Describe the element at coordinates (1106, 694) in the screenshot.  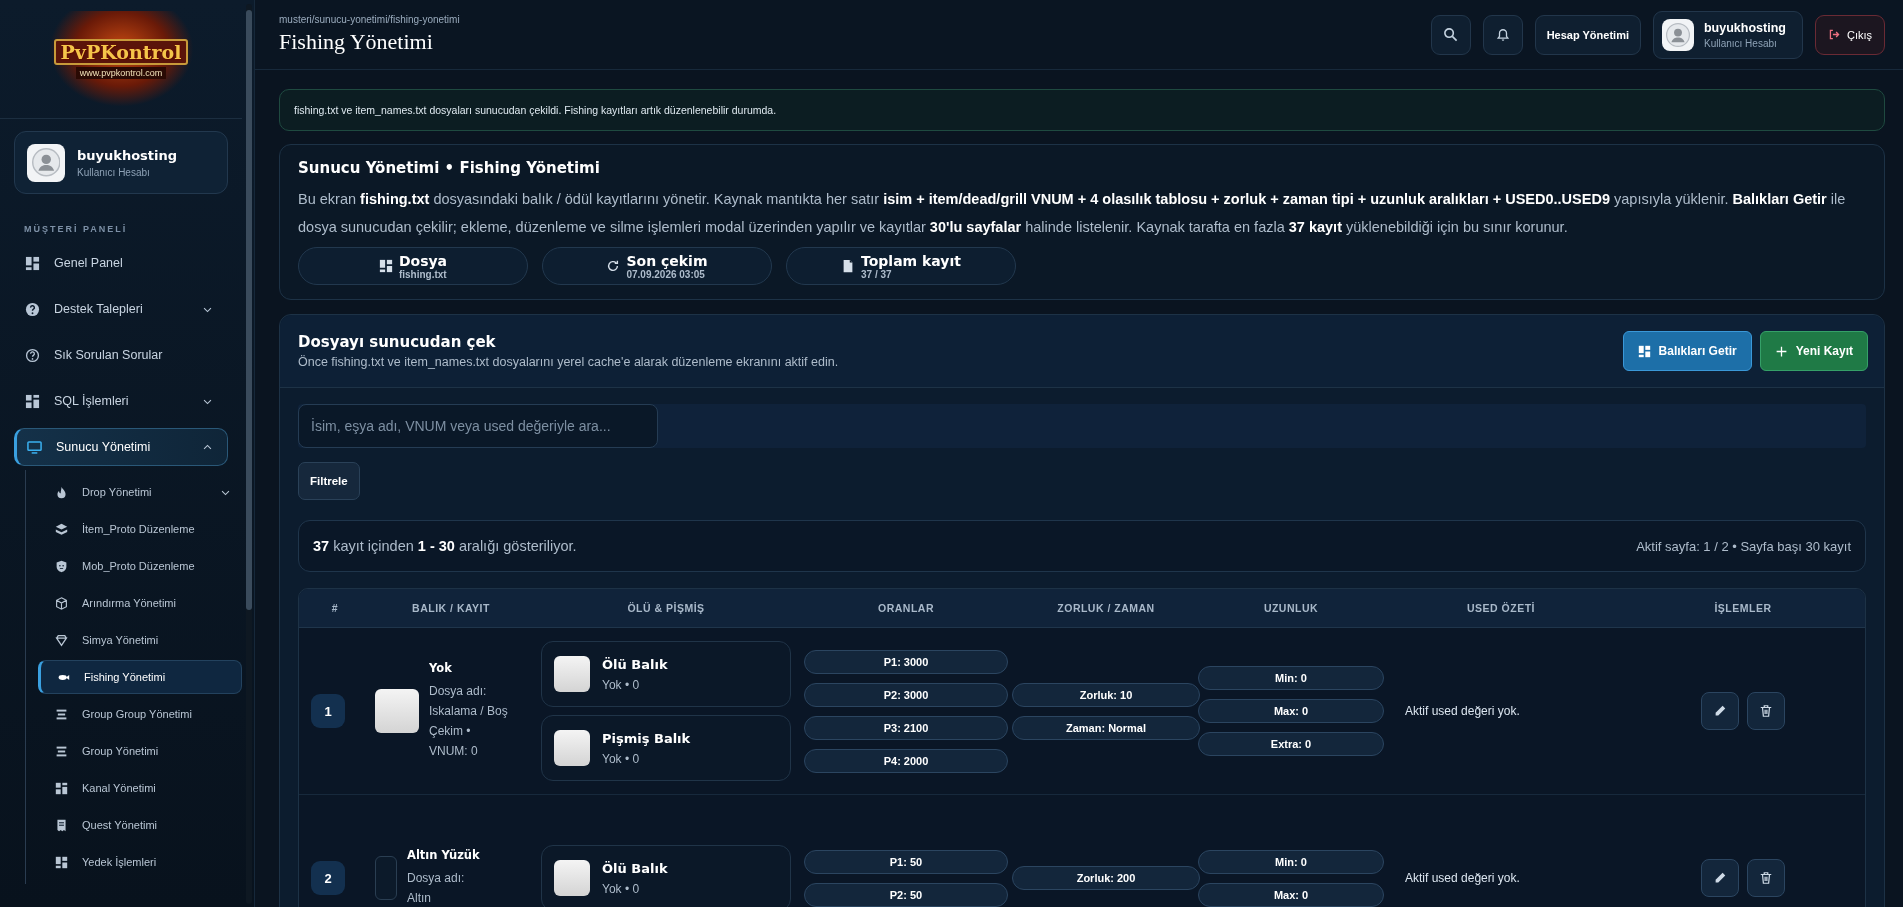
I see `difficulty-pill: Zorluk: 10` at that location.